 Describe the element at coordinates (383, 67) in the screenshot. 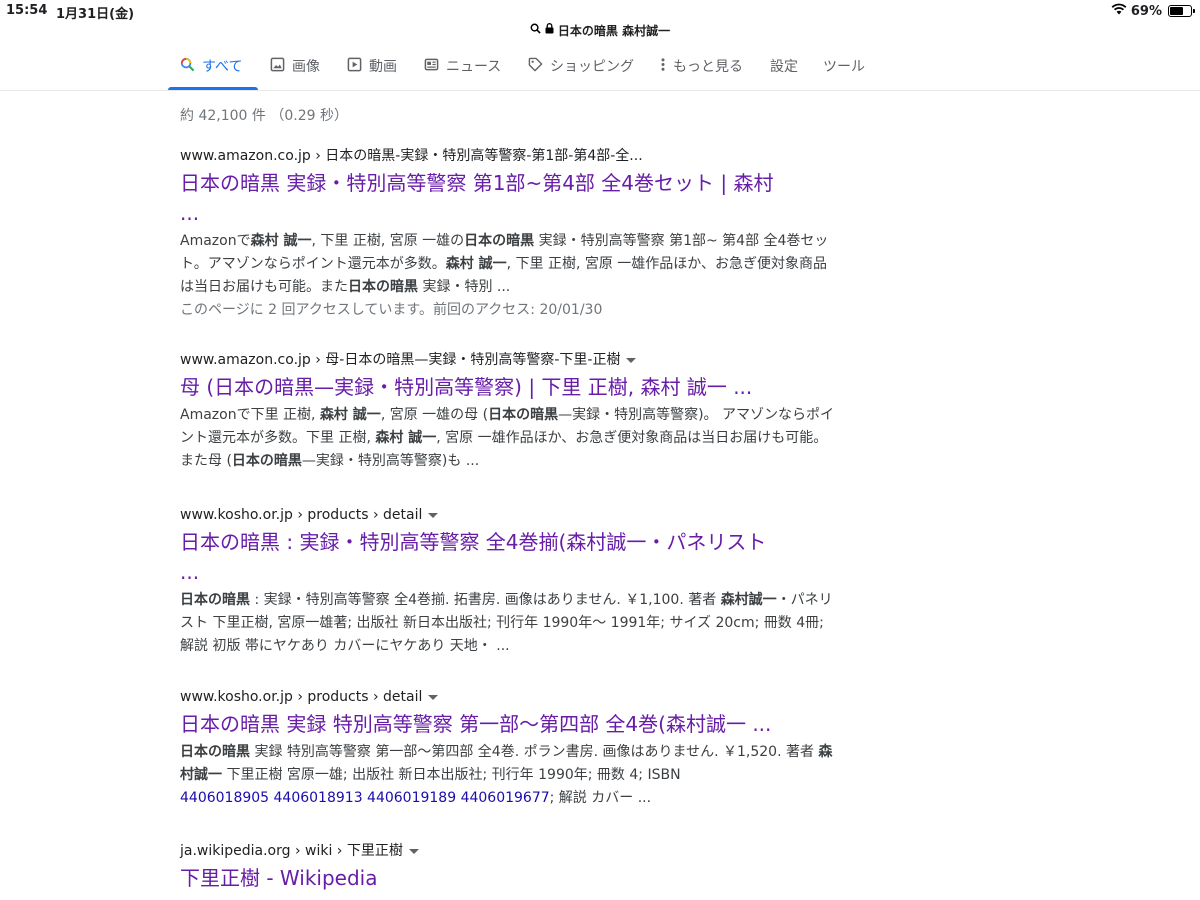

I see `tab-label: 動画` at that location.